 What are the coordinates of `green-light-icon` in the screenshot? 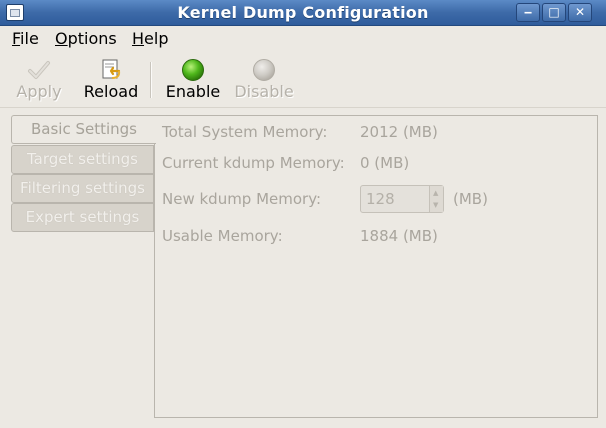 It's located at (193, 70).